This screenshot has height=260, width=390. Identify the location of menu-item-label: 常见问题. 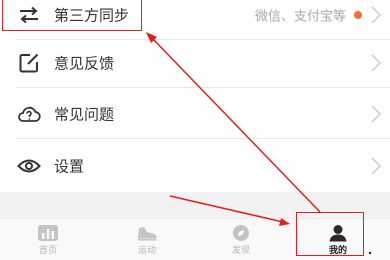
(84, 114).